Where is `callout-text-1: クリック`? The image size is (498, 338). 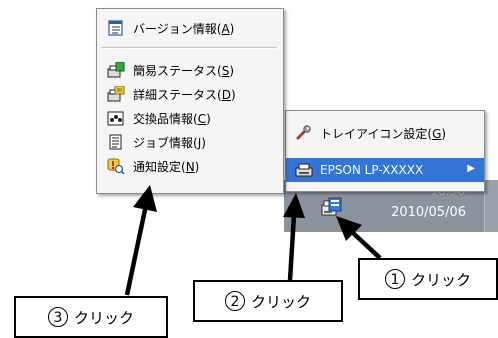
callout-text-1: クリック is located at coordinates (440, 279).